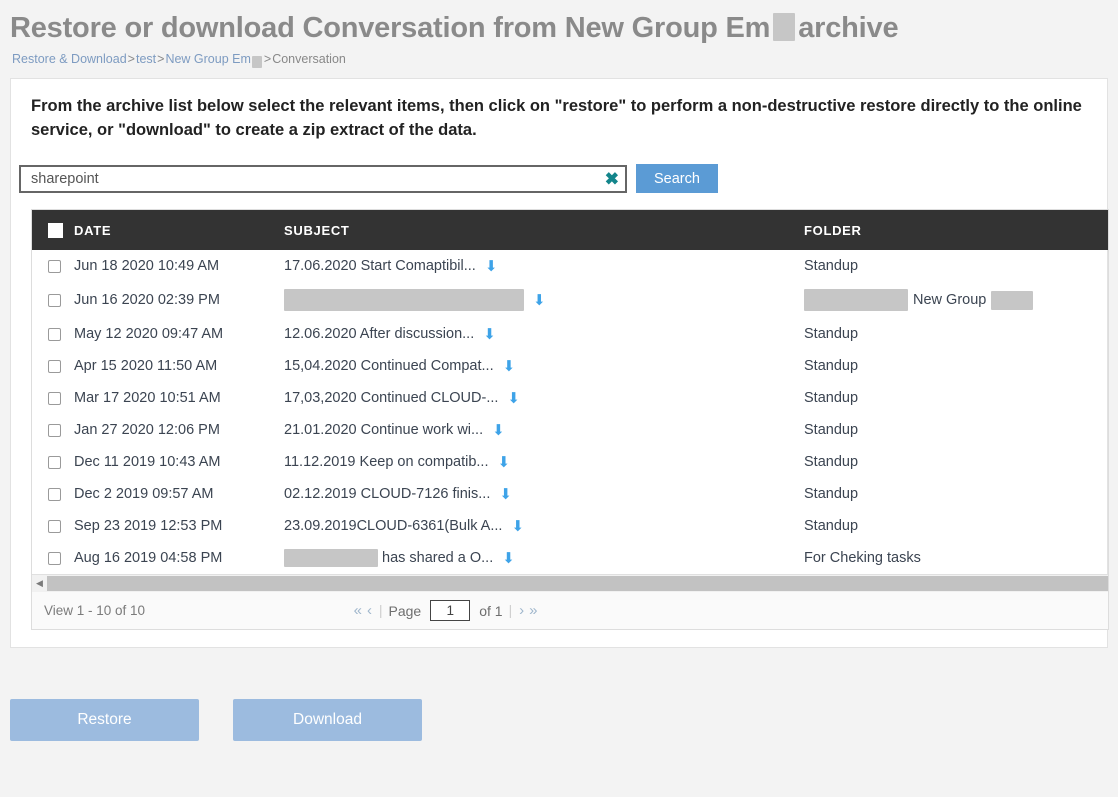 This screenshot has height=797, width=1118. I want to click on first-page-icon: «, so click(358, 610).